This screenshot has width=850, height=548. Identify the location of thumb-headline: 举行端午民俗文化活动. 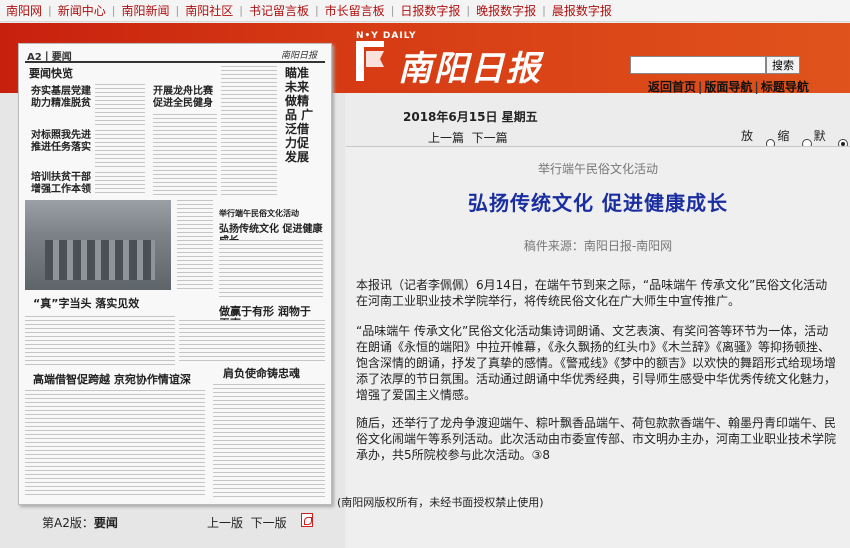
(269, 214).